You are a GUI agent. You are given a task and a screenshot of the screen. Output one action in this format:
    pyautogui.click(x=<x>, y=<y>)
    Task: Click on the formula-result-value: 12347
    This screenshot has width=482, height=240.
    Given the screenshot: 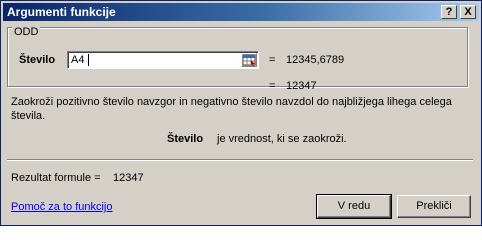 What is the action you would take?
    pyautogui.click(x=128, y=178)
    